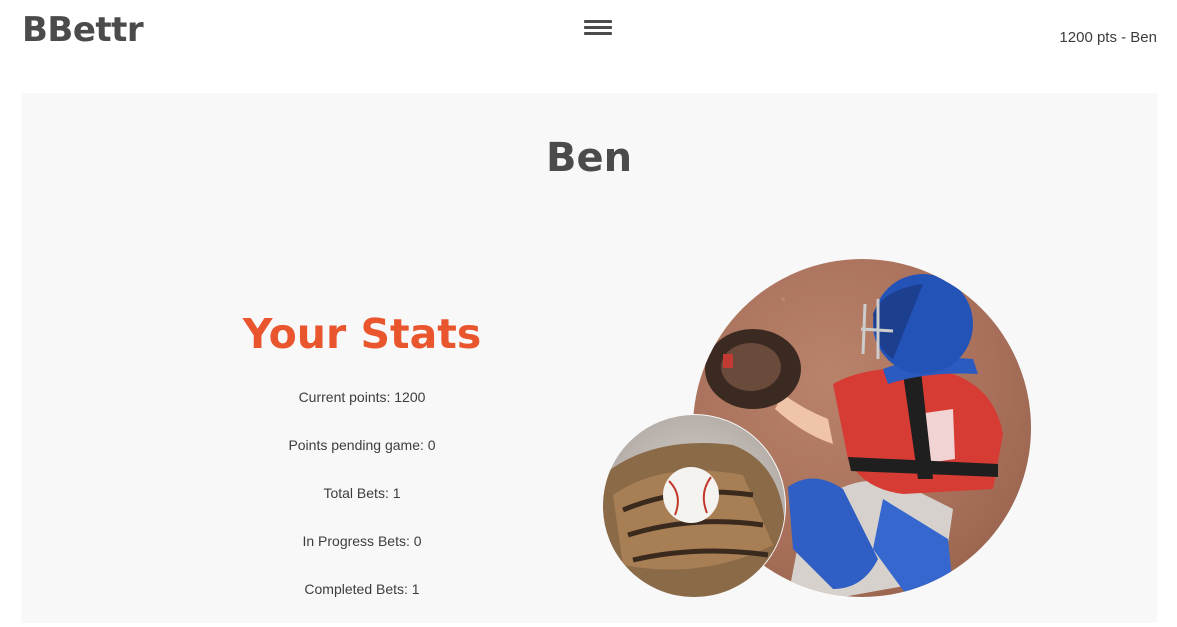  I want to click on stats-title: Your Stats, so click(362, 334).